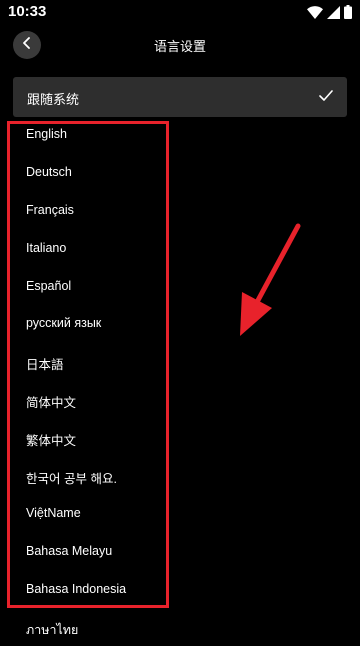 The width and height of the screenshot is (360, 646). I want to click on language-item-francais: Français, so click(180, 211).